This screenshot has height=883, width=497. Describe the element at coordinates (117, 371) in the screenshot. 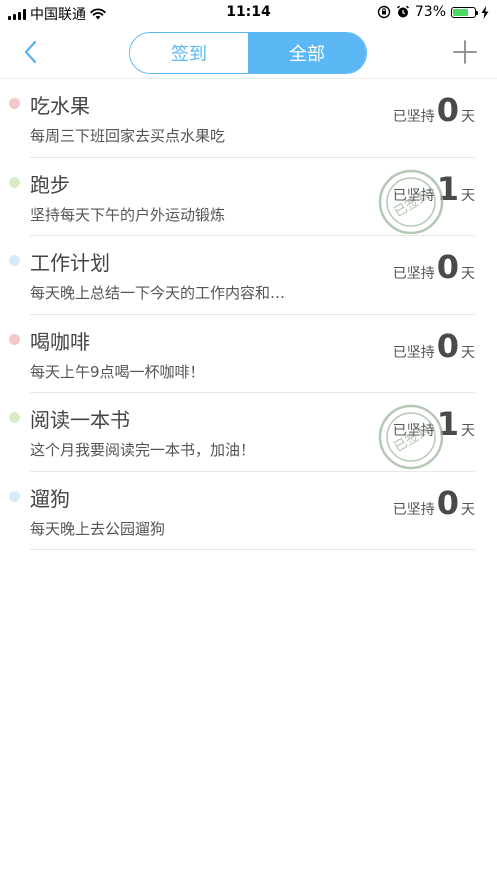

I see `habit-description: 每天上午9点喝一杯咖啡！` at that location.